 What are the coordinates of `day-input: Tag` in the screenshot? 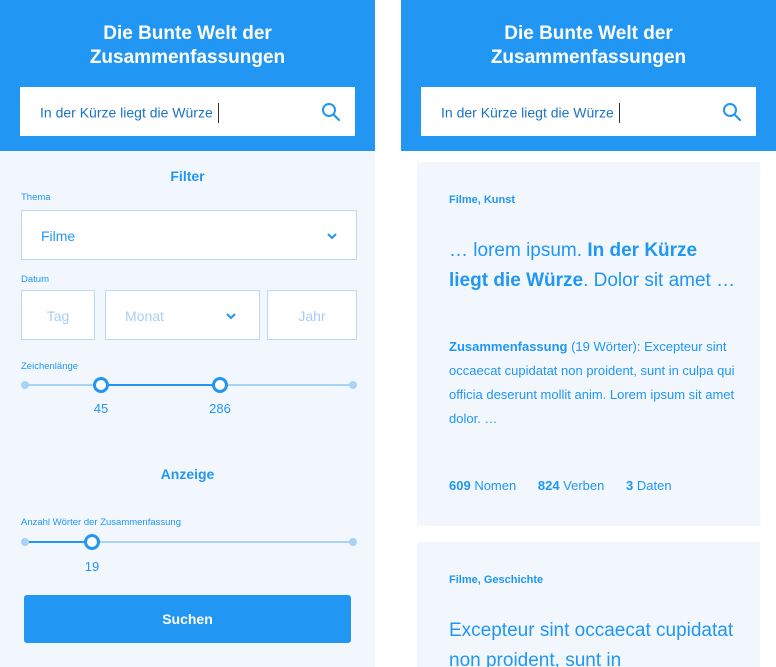 It's located at (58, 315).